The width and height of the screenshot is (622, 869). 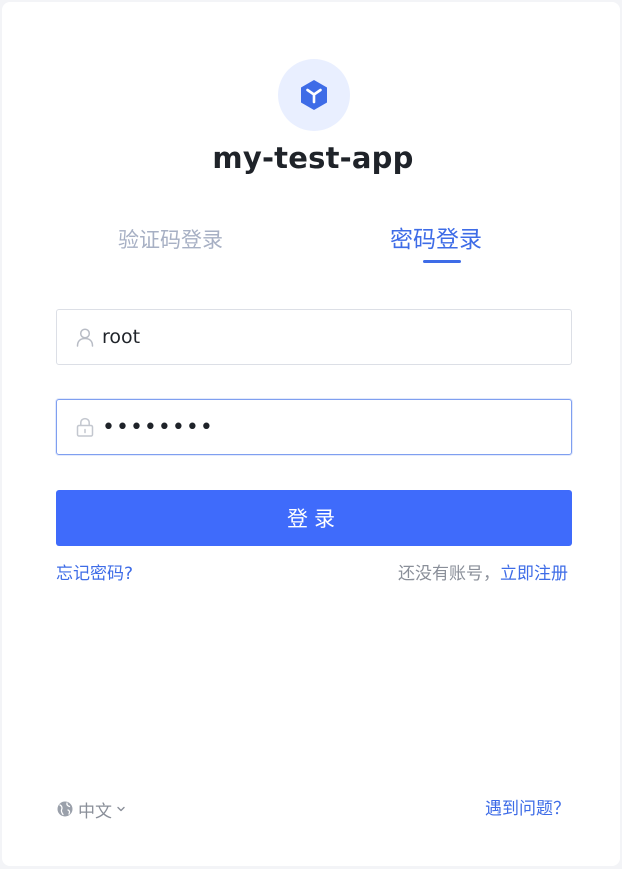 I want to click on no-account-text: 还没有账号，, so click(x=449, y=574).